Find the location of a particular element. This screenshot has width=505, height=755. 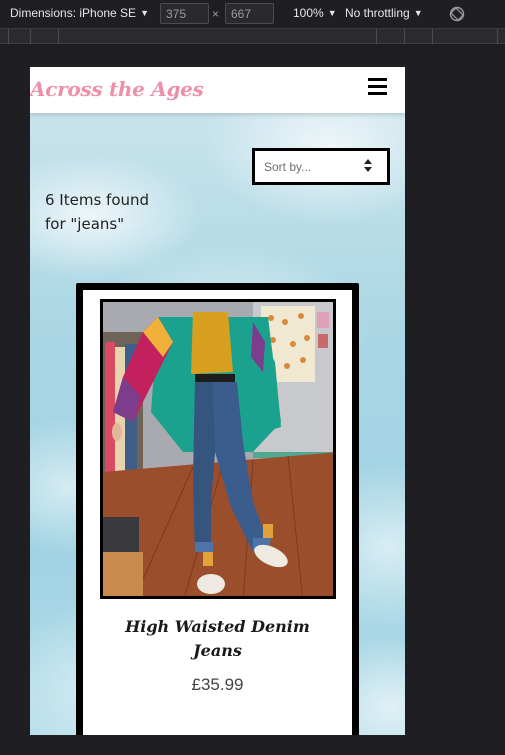

throttling-dropdown: No throttling ▼ is located at coordinates (384, 13).